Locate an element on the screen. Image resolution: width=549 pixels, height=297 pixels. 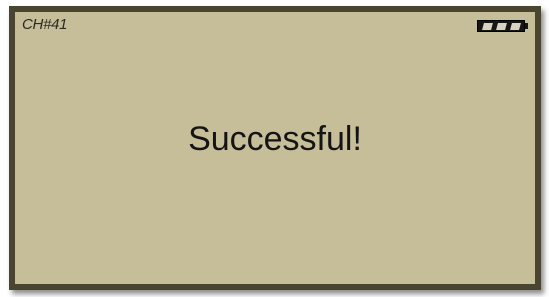
battery-icon is located at coordinates (503, 26).